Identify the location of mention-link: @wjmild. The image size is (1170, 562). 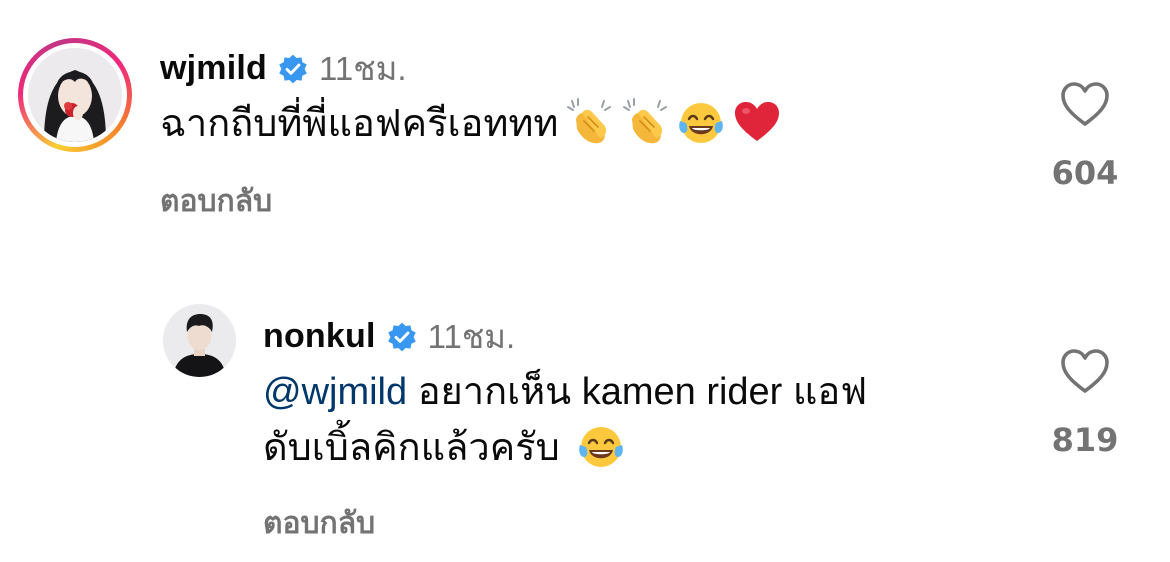
(335, 392).